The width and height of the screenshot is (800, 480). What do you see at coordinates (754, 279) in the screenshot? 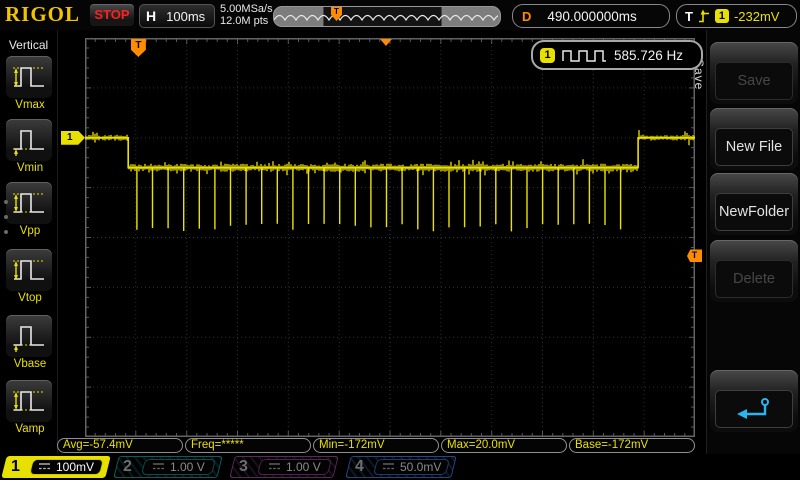
I see `delete-button: Delete` at bounding box center [754, 279].